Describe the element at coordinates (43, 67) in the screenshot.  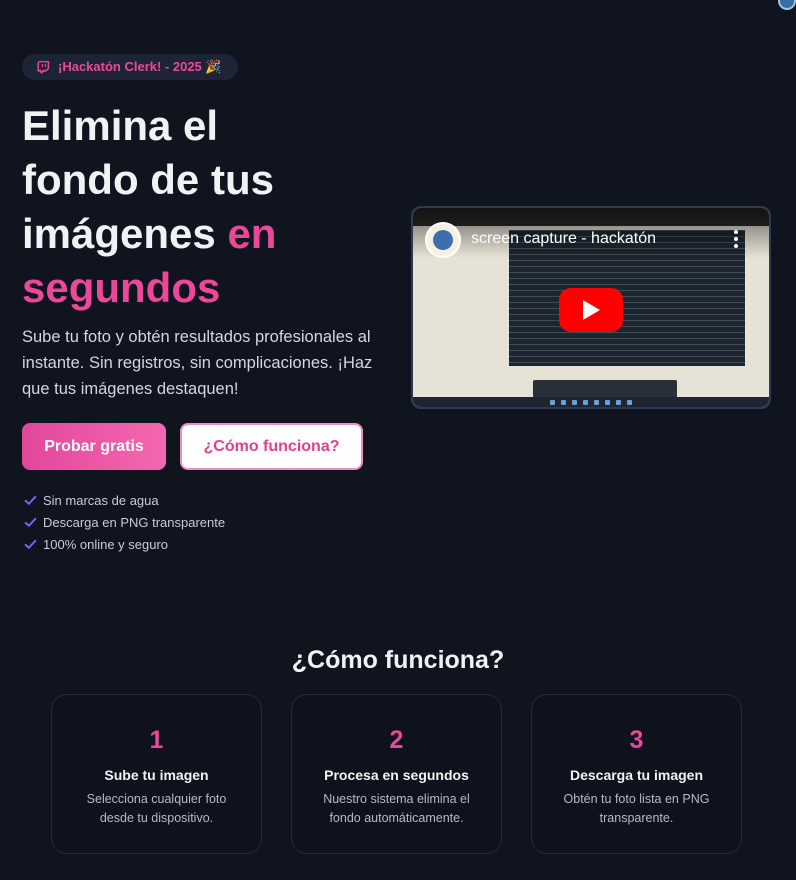
I see `twitch-icon` at that location.